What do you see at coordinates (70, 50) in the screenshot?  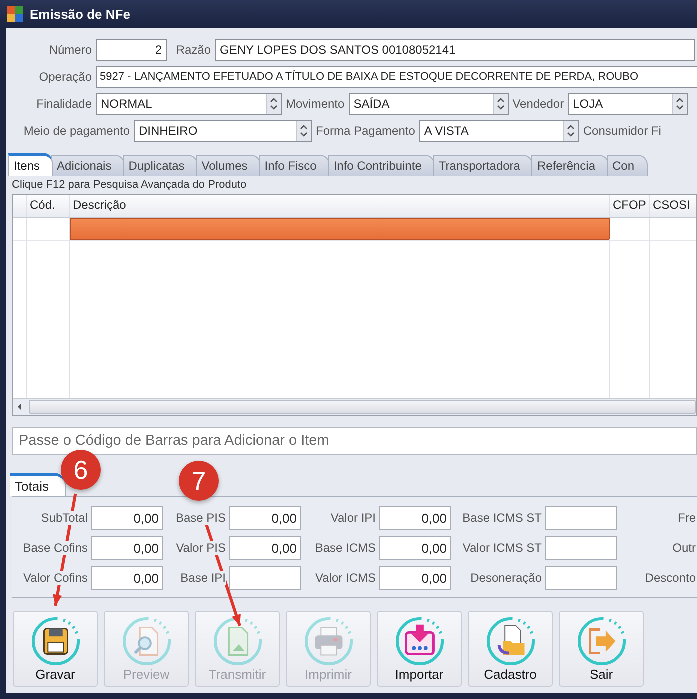 I see `field-label: Número` at bounding box center [70, 50].